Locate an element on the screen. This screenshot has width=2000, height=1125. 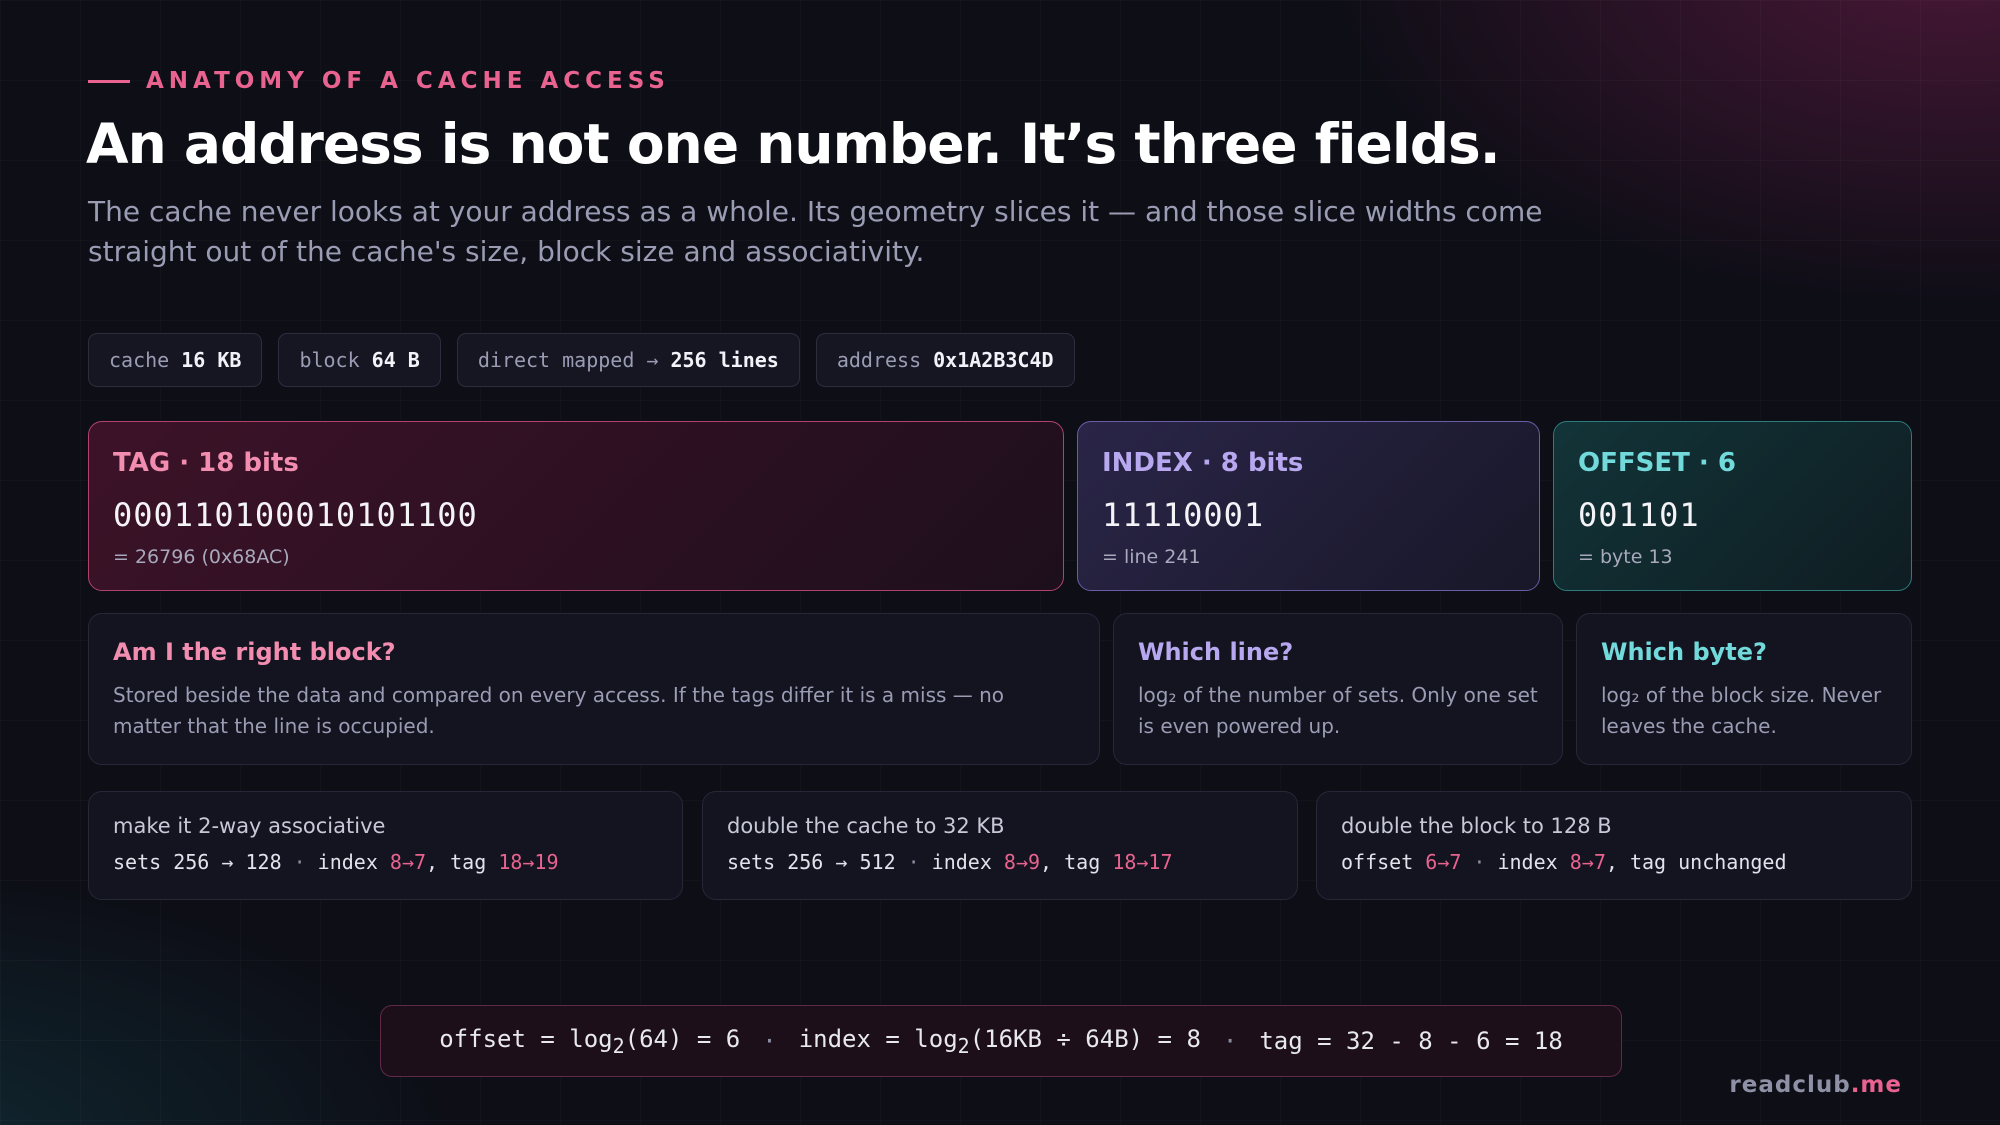
brand-name: readclub is located at coordinates (1790, 1085).